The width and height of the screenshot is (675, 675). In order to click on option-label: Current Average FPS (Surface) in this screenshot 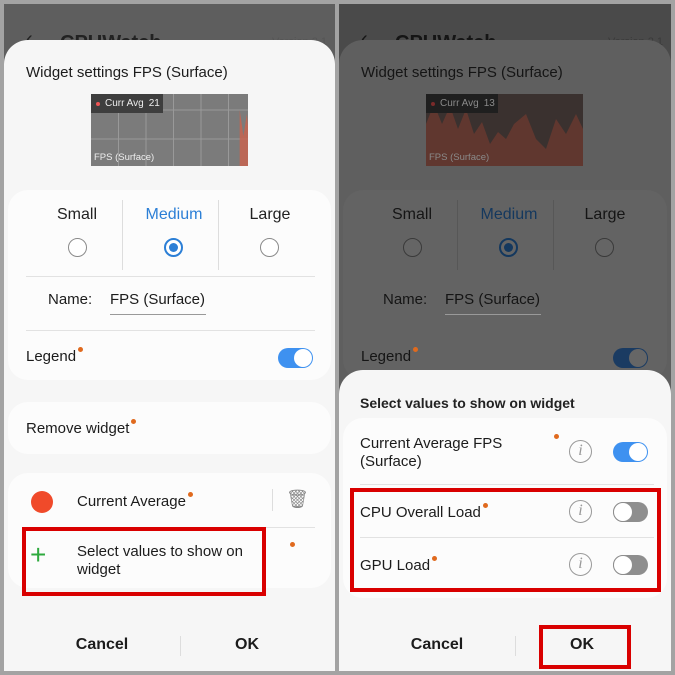, I will do `click(431, 452)`.